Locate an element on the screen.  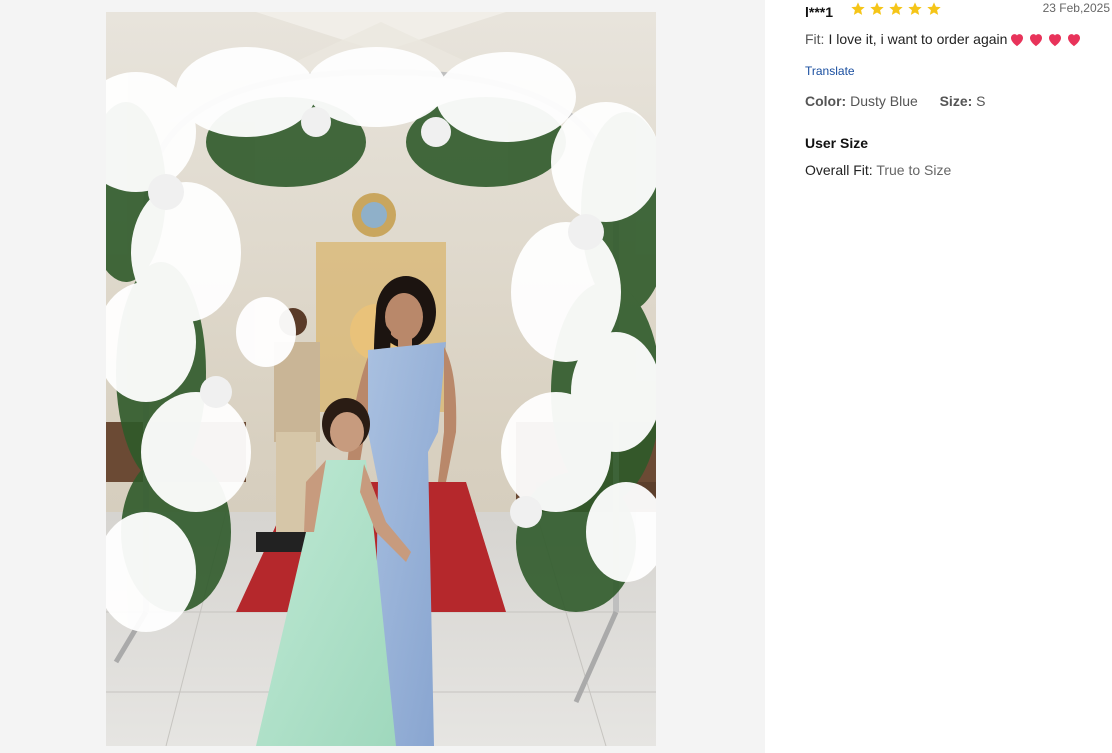
fit-text: I love it, i want to order again is located at coordinates (918, 39).